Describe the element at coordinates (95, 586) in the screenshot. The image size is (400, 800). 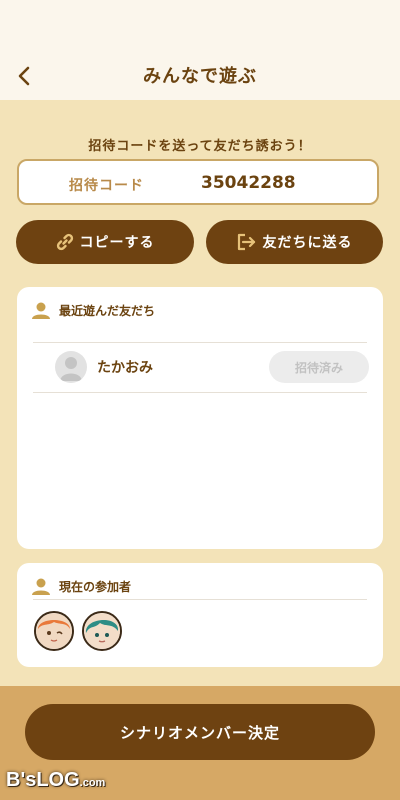
I see `participants-heading-text: 現在の参加者` at that location.